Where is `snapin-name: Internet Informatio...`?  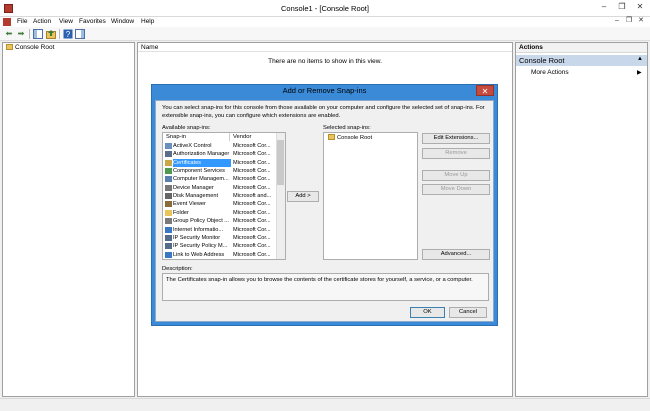
snapin-name: Internet Informatio... is located at coordinates (198, 229).